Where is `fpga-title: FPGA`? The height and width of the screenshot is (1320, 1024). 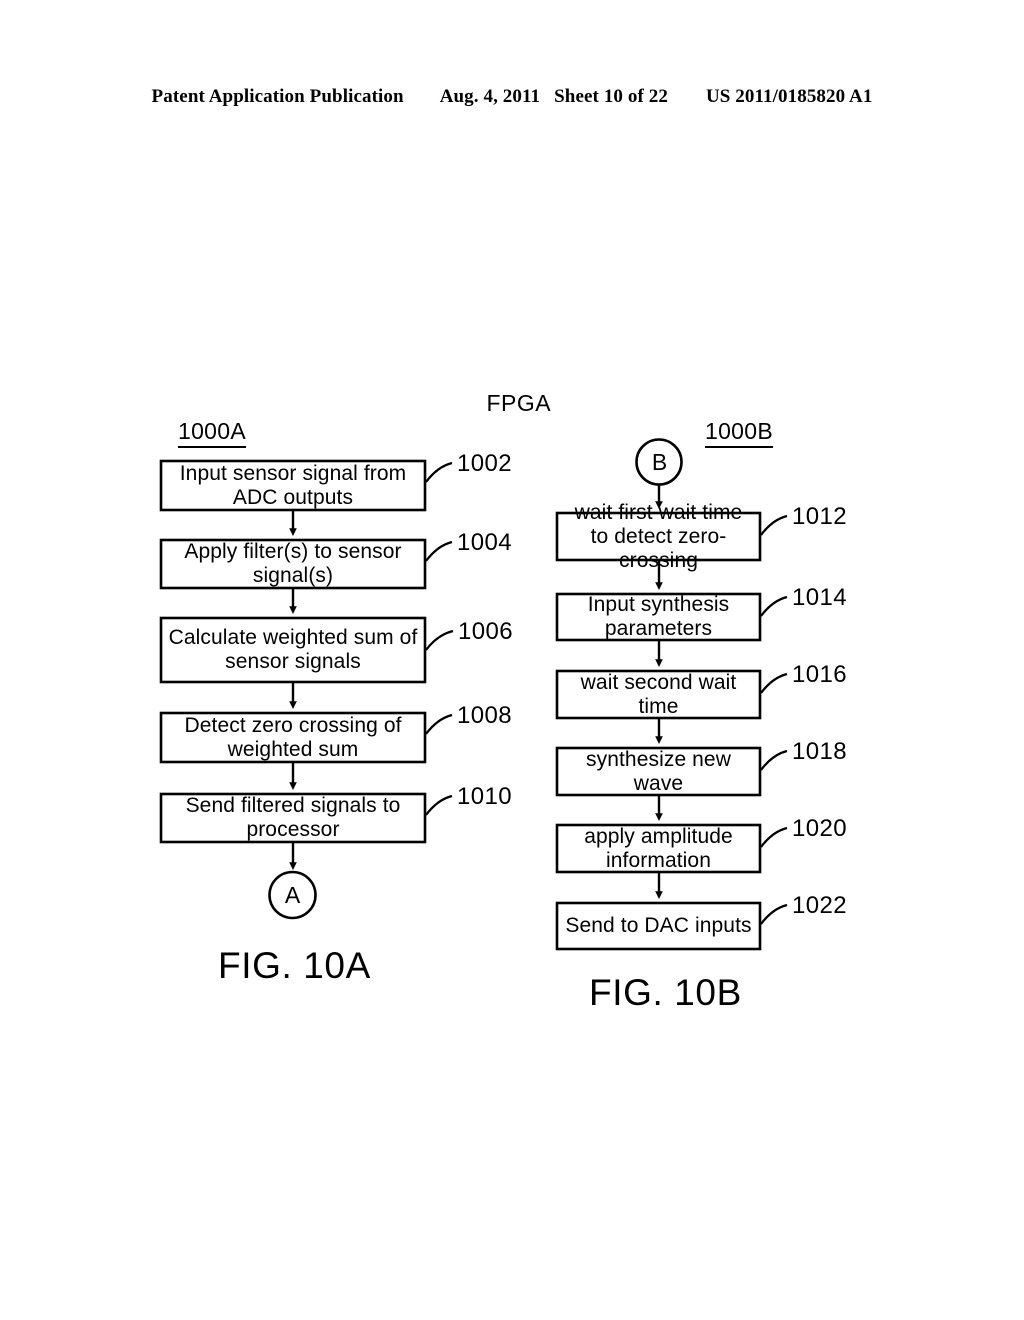
fpga-title: FPGA is located at coordinates (512, 403).